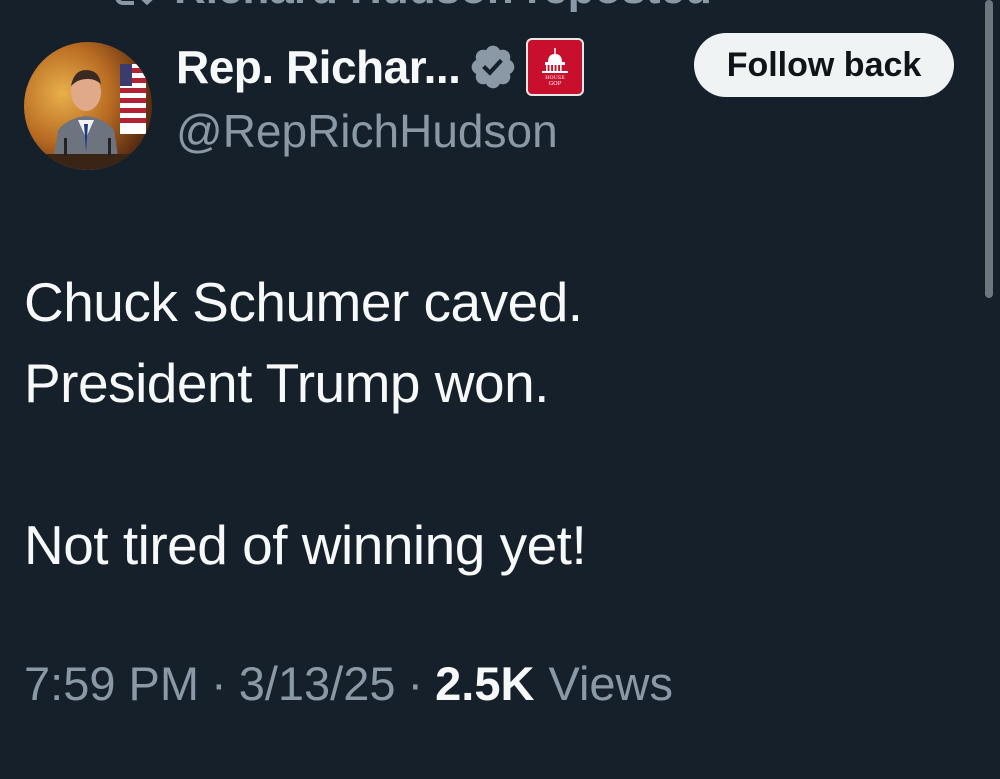 This screenshot has height=779, width=1000. I want to click on scrollbar, so click(989, 149).